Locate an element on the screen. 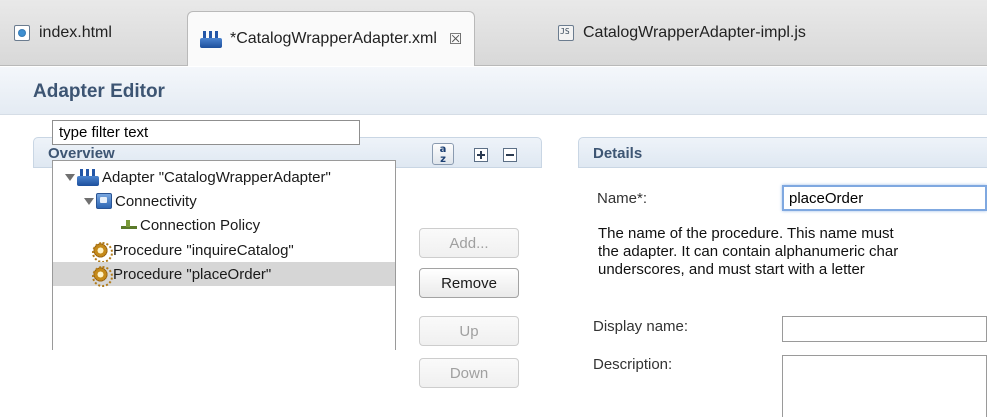 The image size is (987, 417). name-label: Name*: is located at coordinates (622, 198).